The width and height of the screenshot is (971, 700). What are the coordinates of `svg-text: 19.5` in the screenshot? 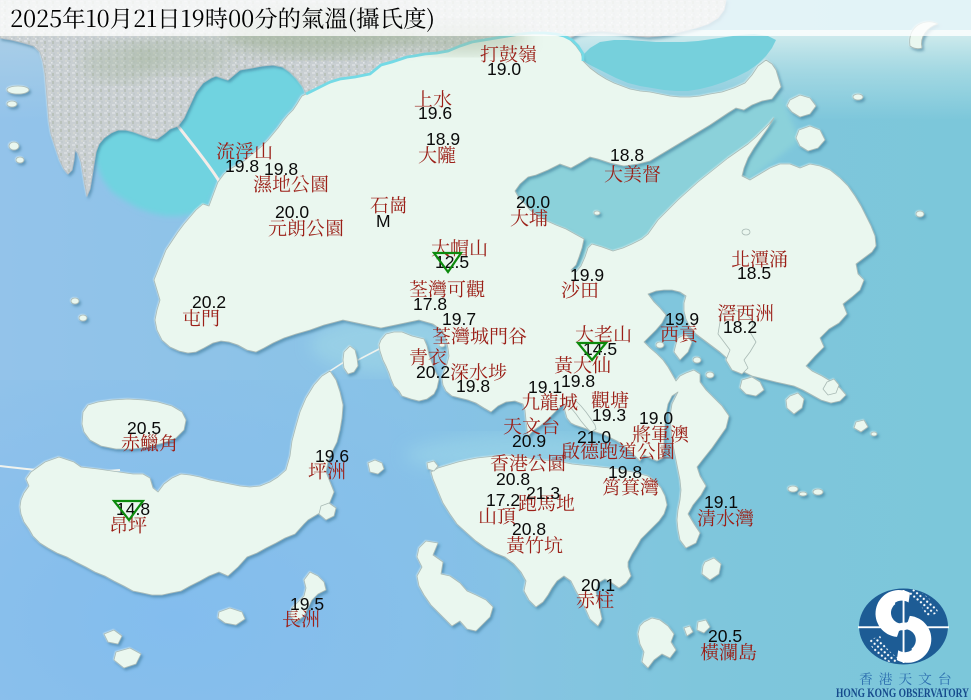 It's located at (307, 604).